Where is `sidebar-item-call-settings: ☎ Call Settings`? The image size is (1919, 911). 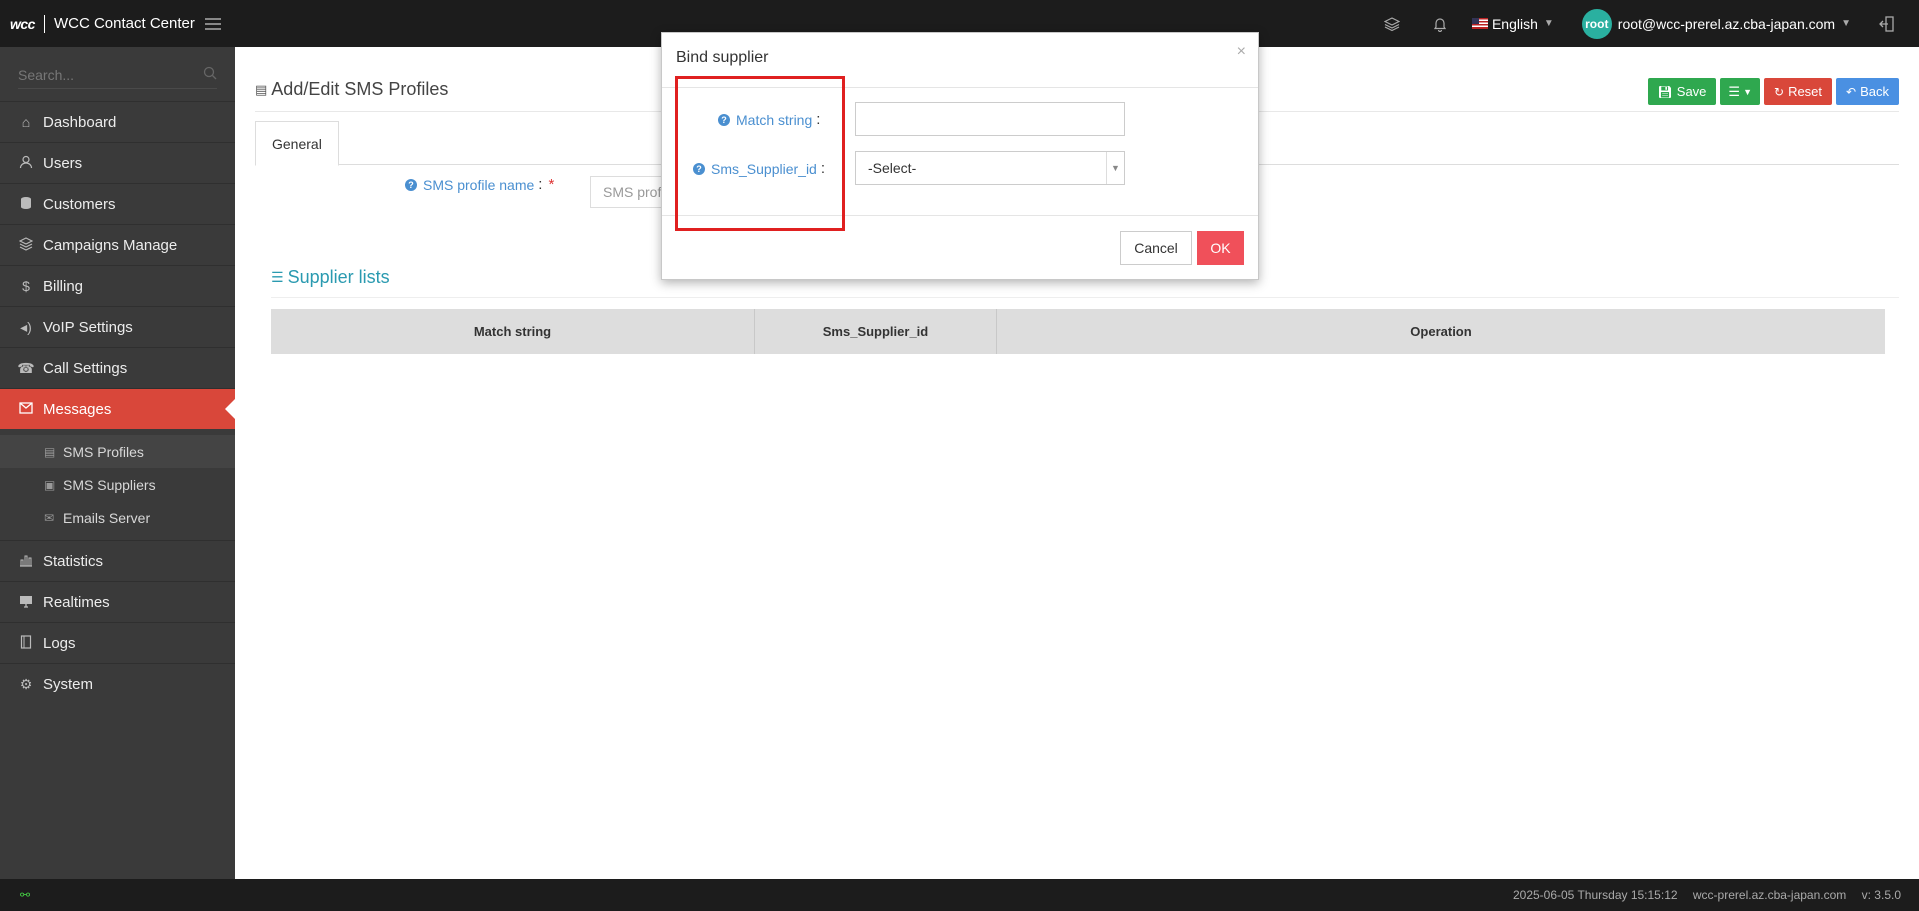
sidebar-item-call-settings: ☎ Call Settings is located at coordinates (117, 367).